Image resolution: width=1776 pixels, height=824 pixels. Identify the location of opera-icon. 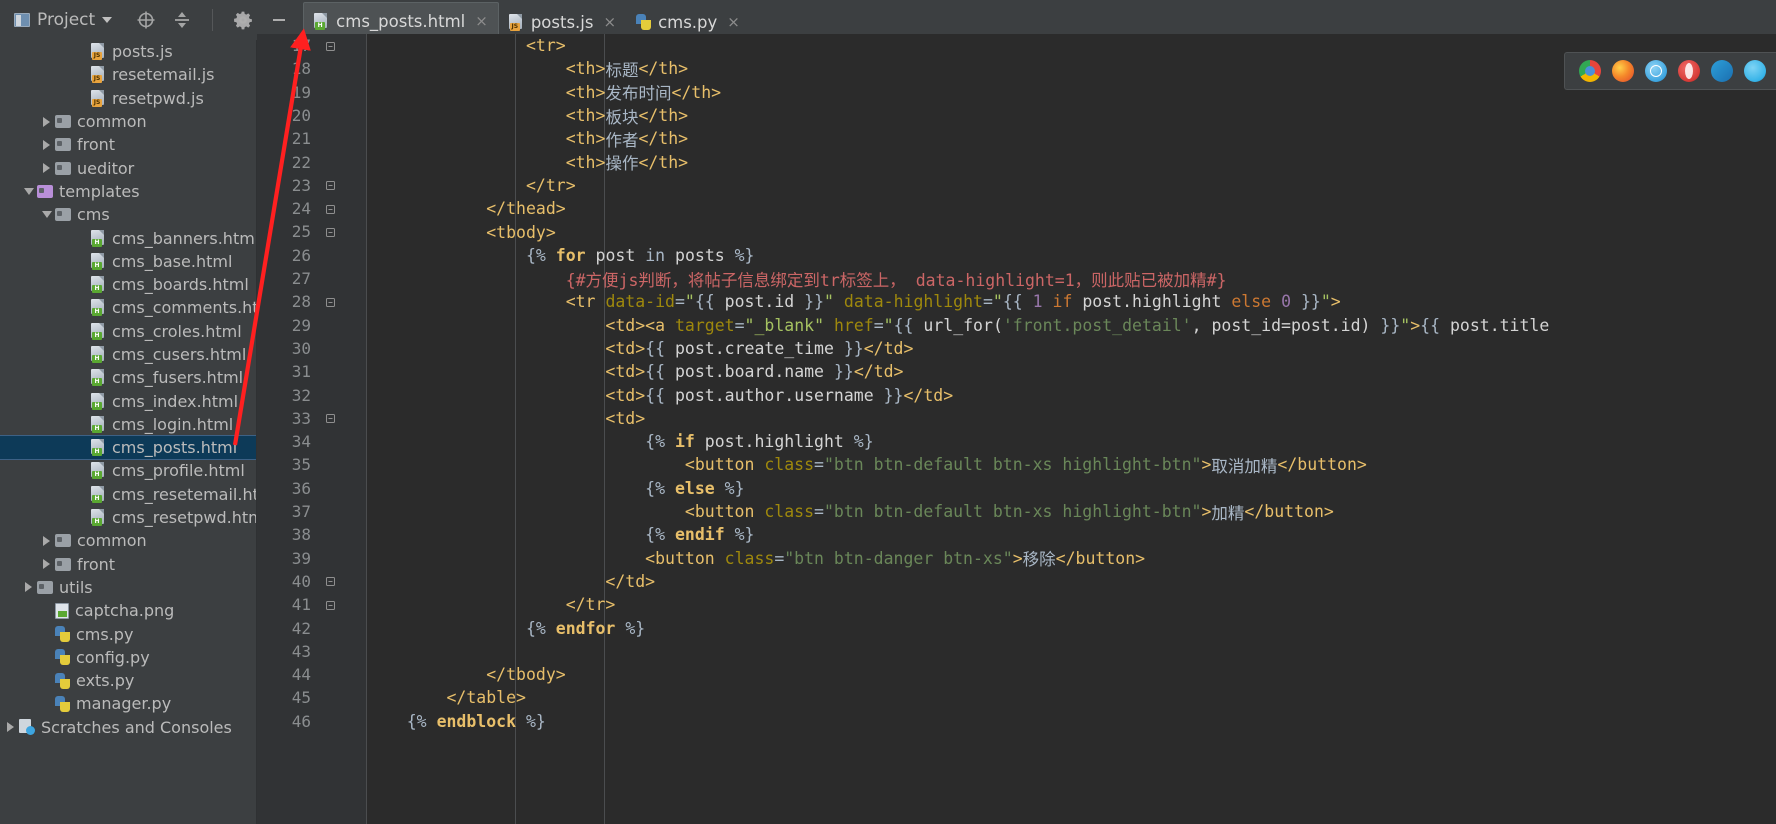
(1689, 71).